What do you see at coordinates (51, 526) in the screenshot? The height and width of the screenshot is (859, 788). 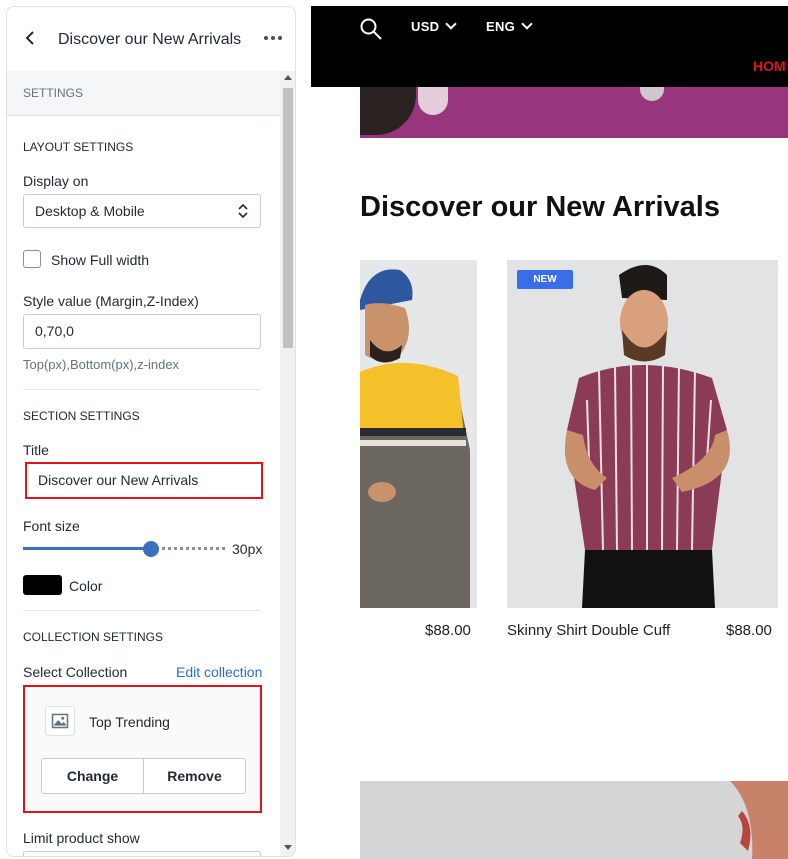 I see `font-size-label: Font size` at bounding box center [51, 526].